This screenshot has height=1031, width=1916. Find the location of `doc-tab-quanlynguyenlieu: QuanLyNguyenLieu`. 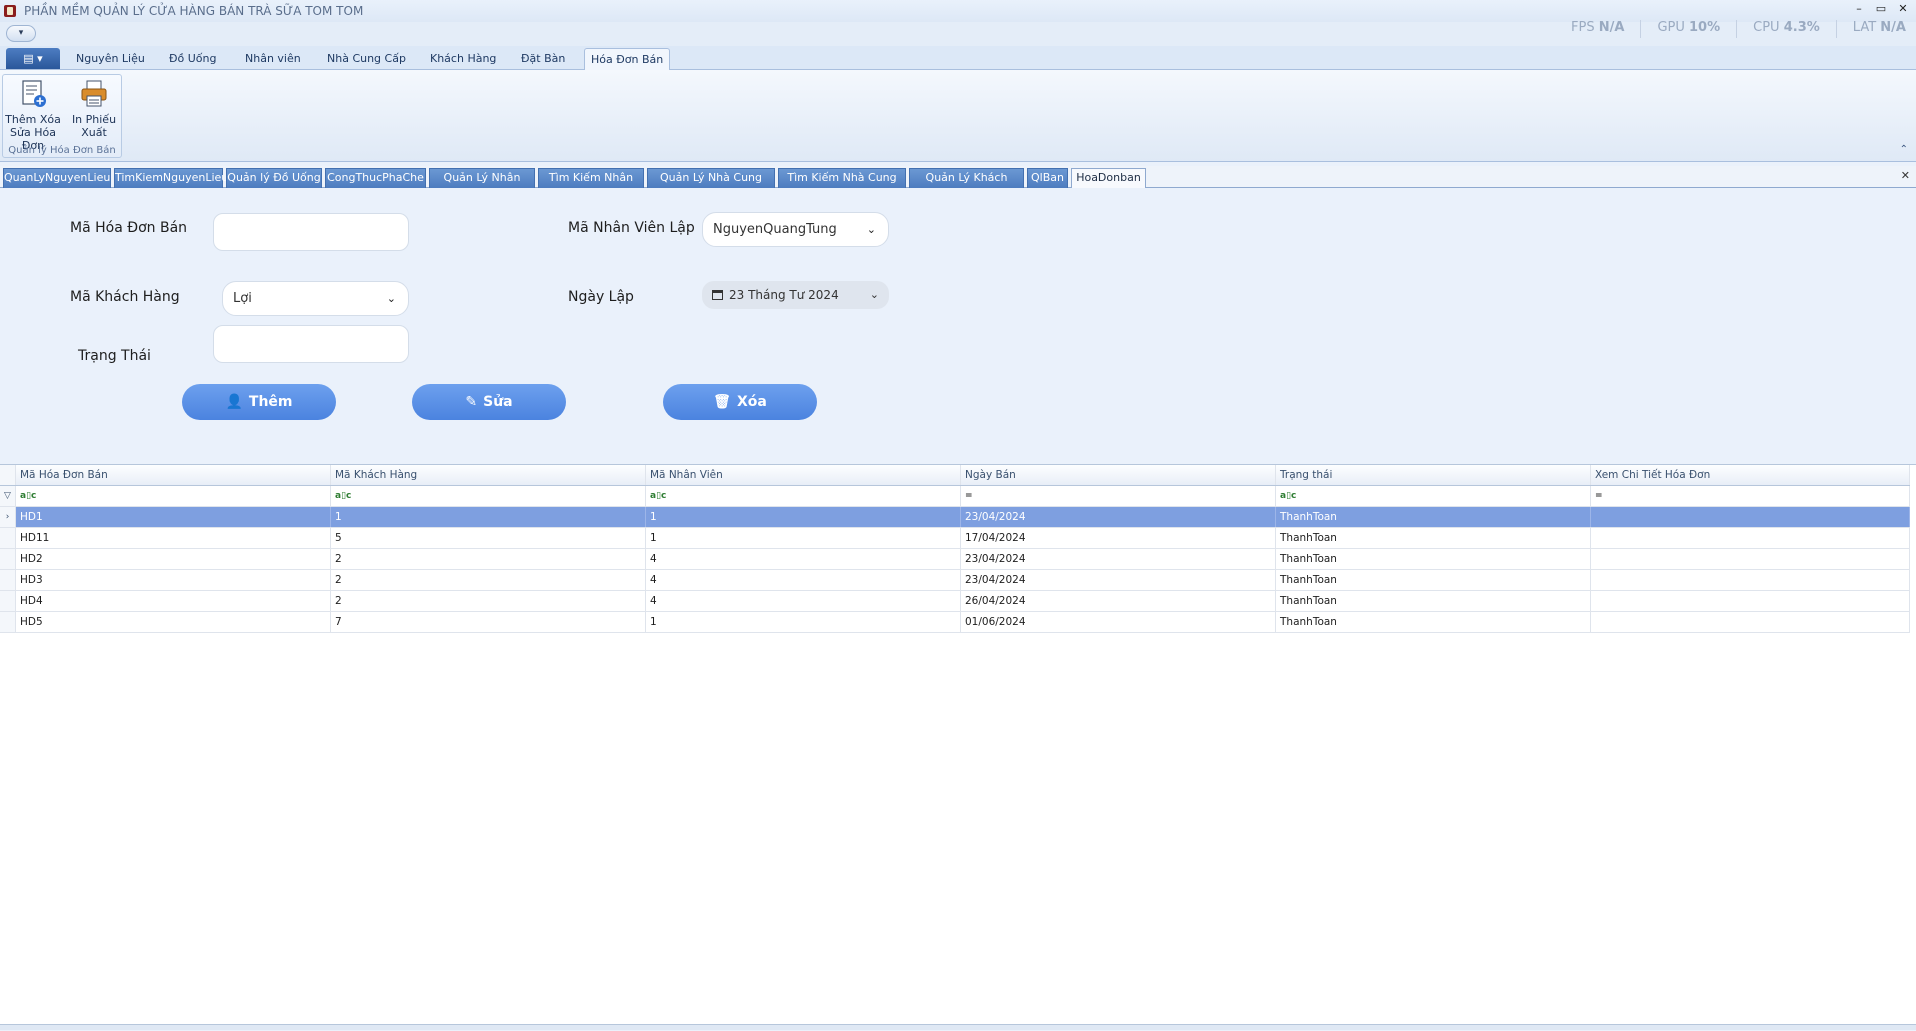

doc-tab-quanlynguyenlieu: QuanLyNguyenLieu is located at coordinates (57, 178).